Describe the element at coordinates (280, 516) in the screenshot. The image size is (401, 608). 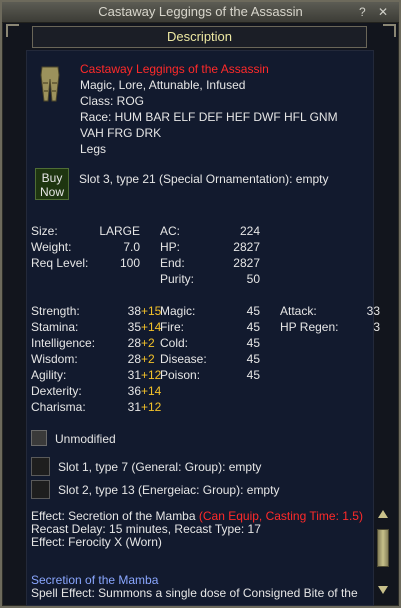
I see `effect-cast-info: (Can Equip, Casting Time: 1.5)` at that location.